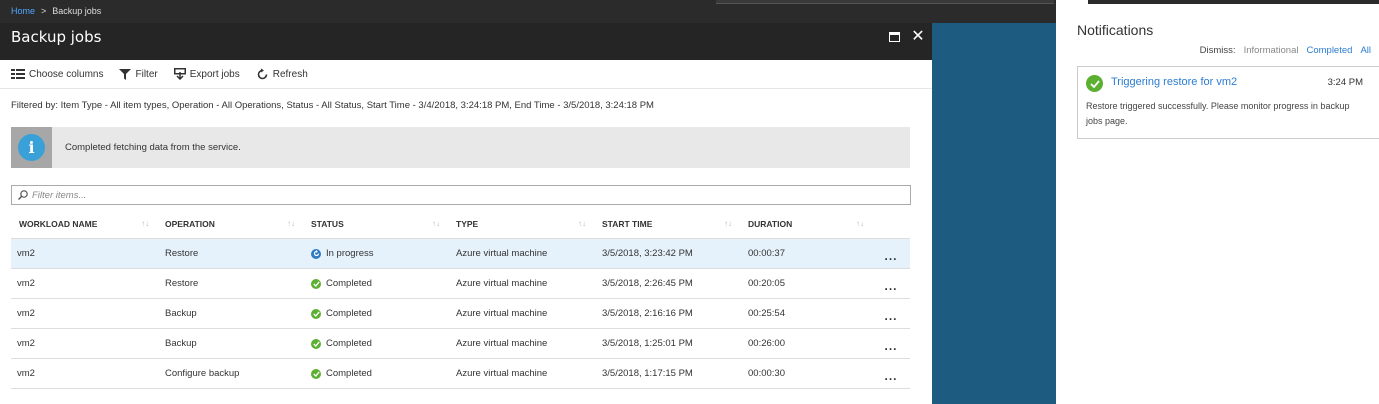  I want to click on info-icon: i, so click(31, 147).